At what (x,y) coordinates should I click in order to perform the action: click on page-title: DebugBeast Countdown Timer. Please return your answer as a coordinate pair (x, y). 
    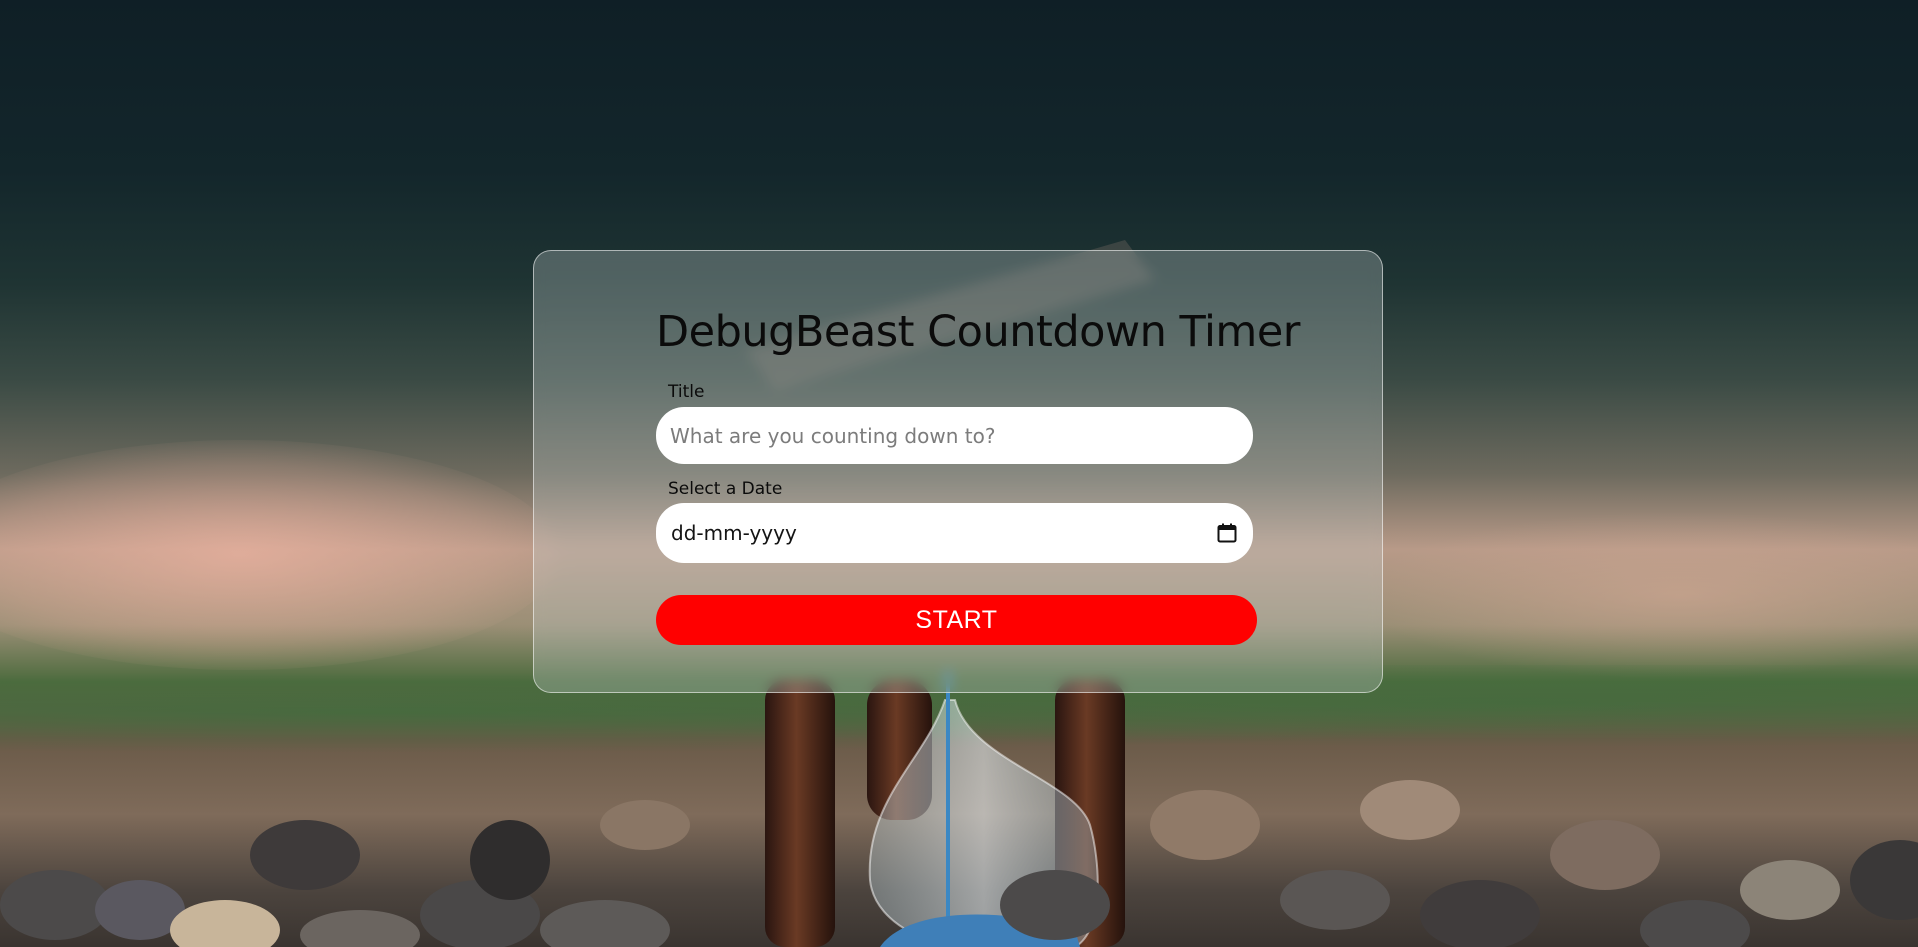
    Looking at the image, I should click on (978, 332).